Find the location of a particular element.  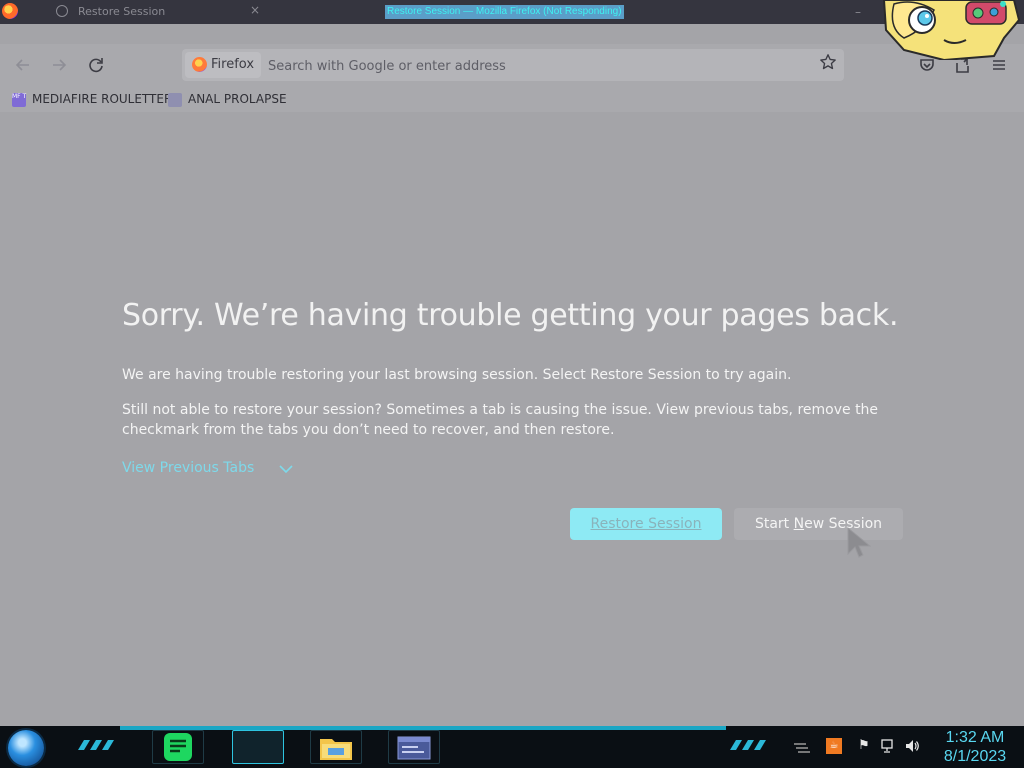

bookmark-label: ANAL PROLAPSE is located at coordinates (237, 99).